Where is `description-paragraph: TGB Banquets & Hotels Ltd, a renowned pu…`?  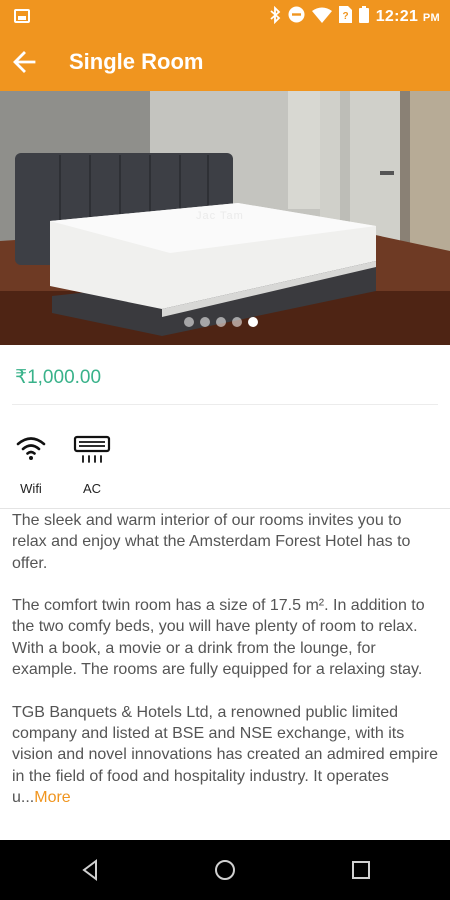
description-paragraph: TGB Banquets & Hotels Ltd, a renowned pu… is located at coordinates (225, 754).